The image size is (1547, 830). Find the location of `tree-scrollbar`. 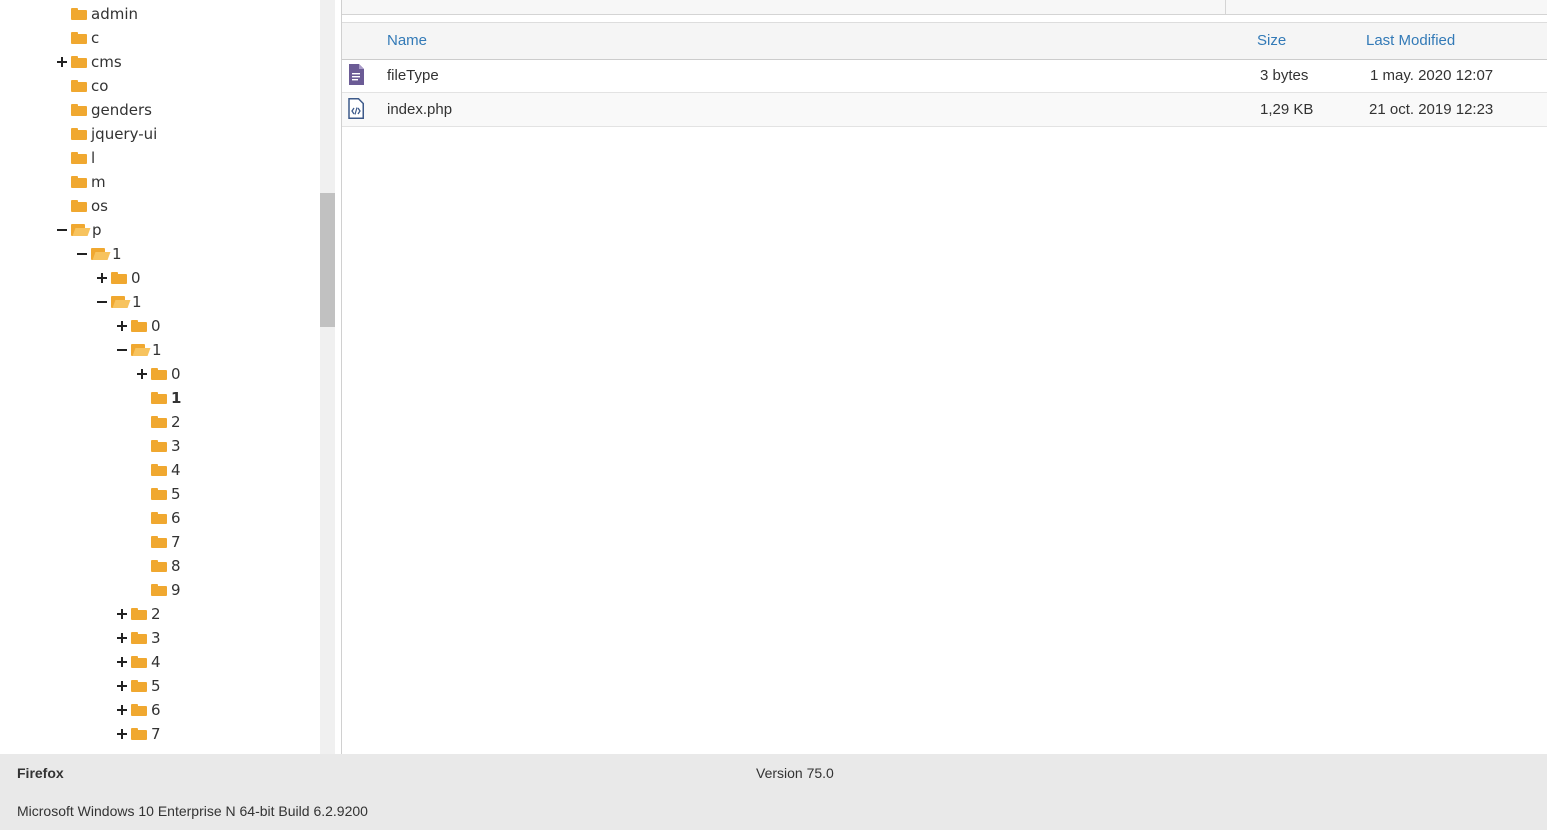

tree-scrollbar is located at coordinates (327, 377).